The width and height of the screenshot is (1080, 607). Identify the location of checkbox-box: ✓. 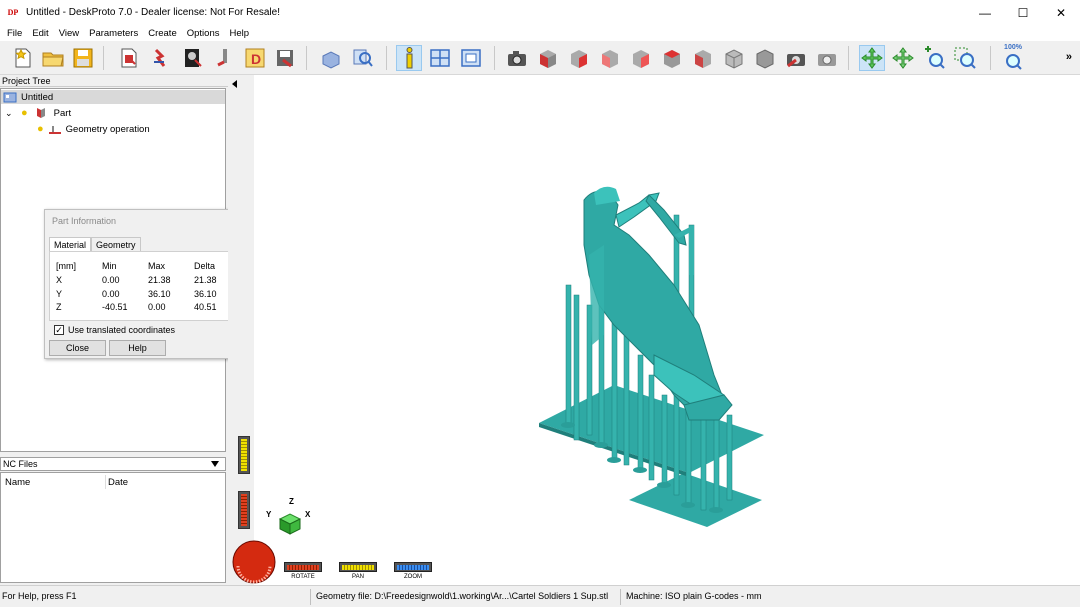
(59, 330).